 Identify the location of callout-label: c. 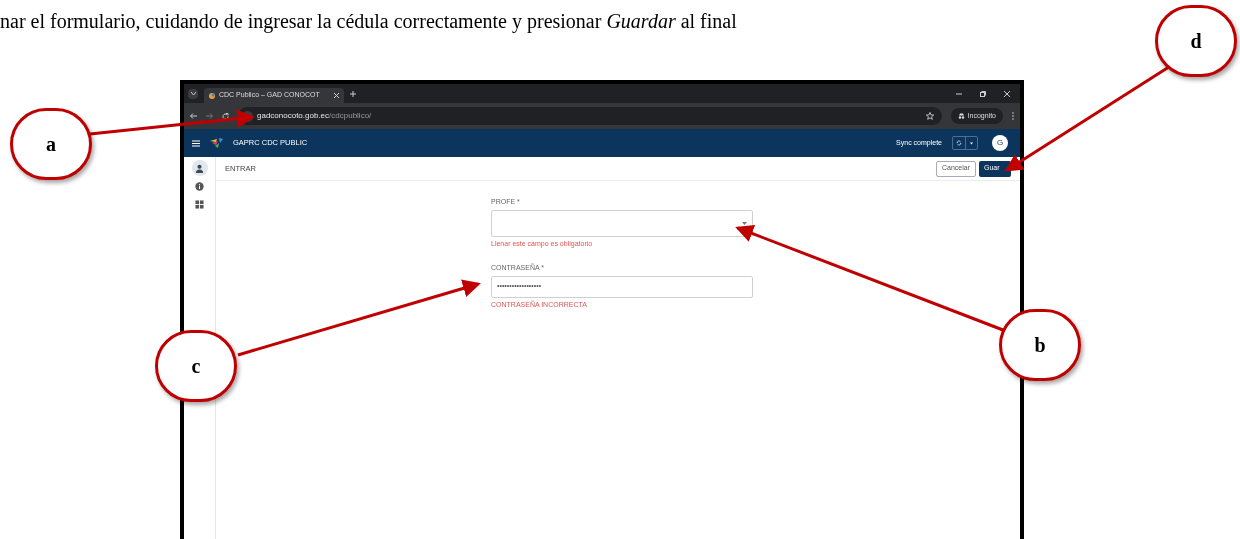
(196, 366).